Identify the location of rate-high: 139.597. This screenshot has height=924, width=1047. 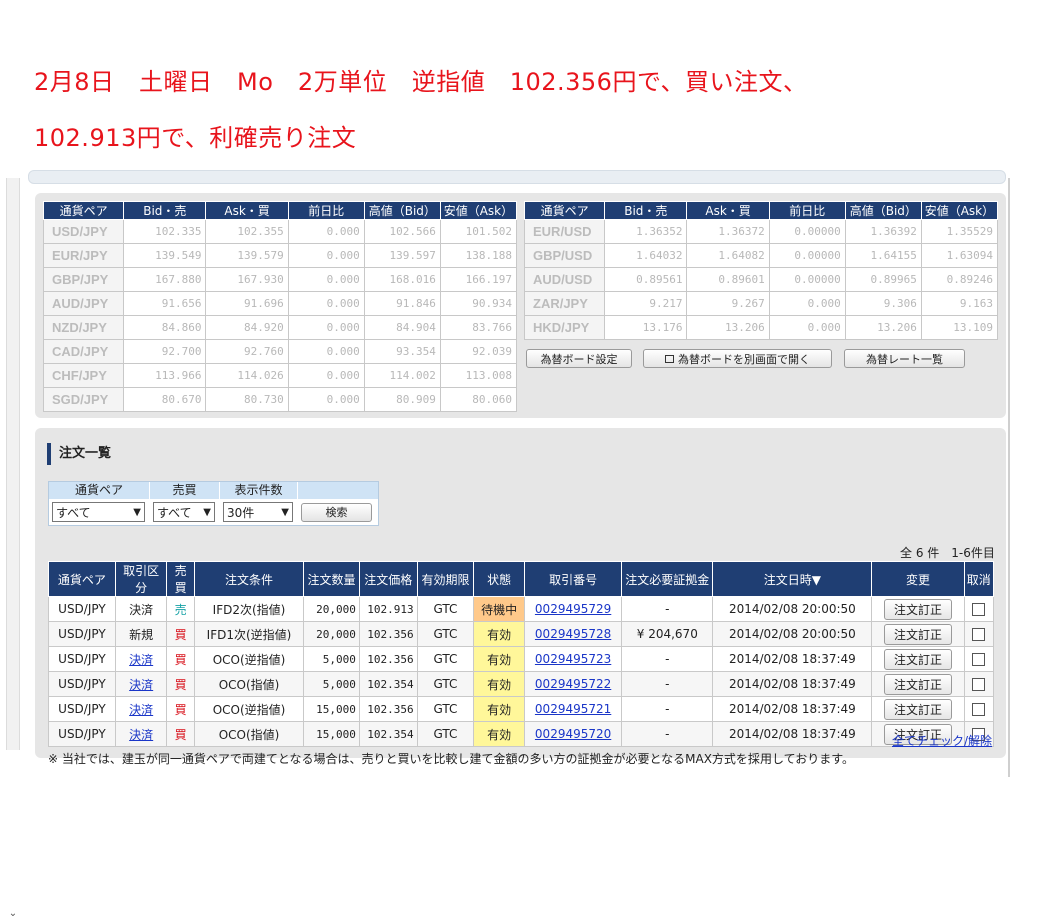
(402, 255).